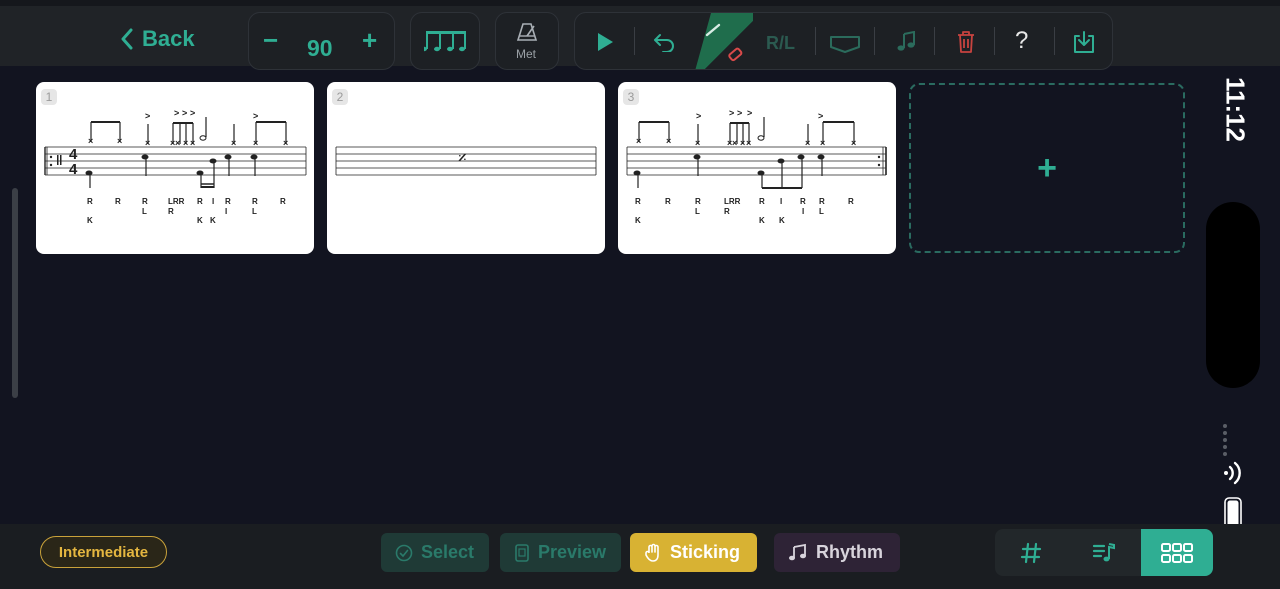 The image size is (1280, 589). I want to click on export-button, so click(1084, 42).